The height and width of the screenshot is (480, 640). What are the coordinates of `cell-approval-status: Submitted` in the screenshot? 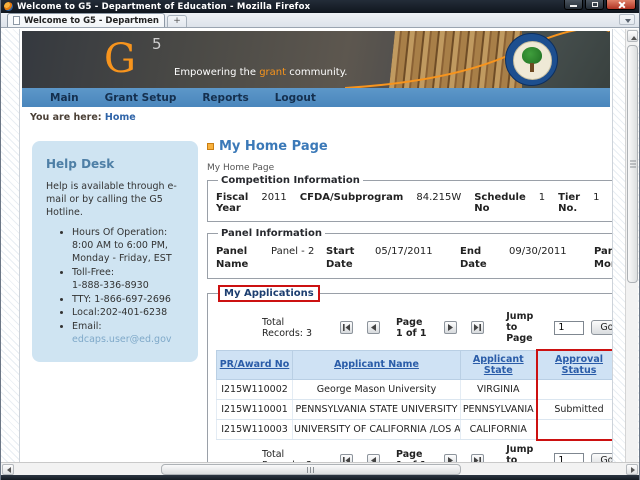 It's located at (573, 409).